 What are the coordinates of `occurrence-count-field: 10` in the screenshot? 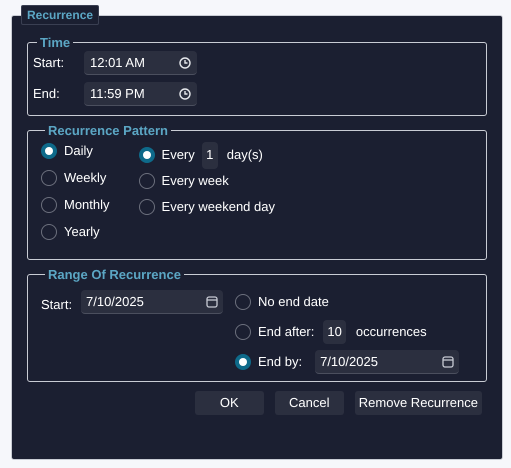 It's located at (334, 332).